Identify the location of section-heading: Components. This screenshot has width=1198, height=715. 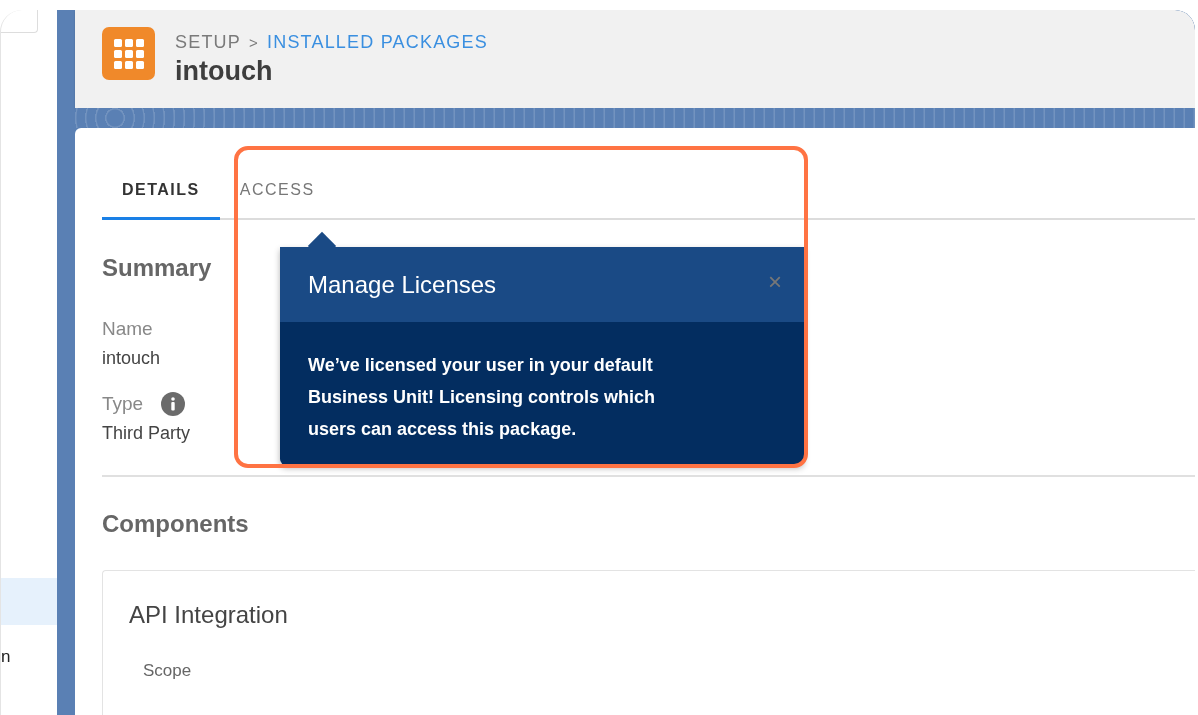
(175, 524).